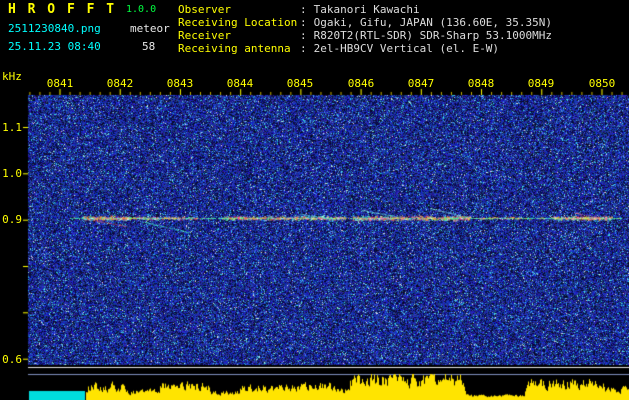  I want to click on freq-tick-label: 1.1, so click(12, 127).